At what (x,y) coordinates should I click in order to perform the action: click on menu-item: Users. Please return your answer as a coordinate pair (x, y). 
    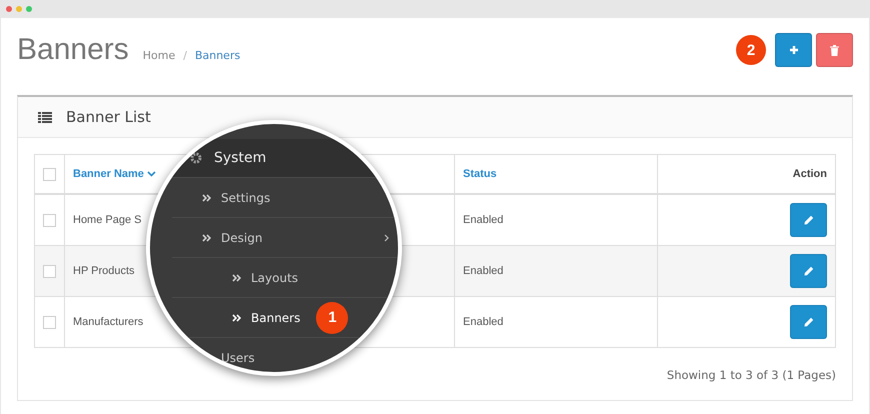
    Looking at the image, I should click on (285, 354).